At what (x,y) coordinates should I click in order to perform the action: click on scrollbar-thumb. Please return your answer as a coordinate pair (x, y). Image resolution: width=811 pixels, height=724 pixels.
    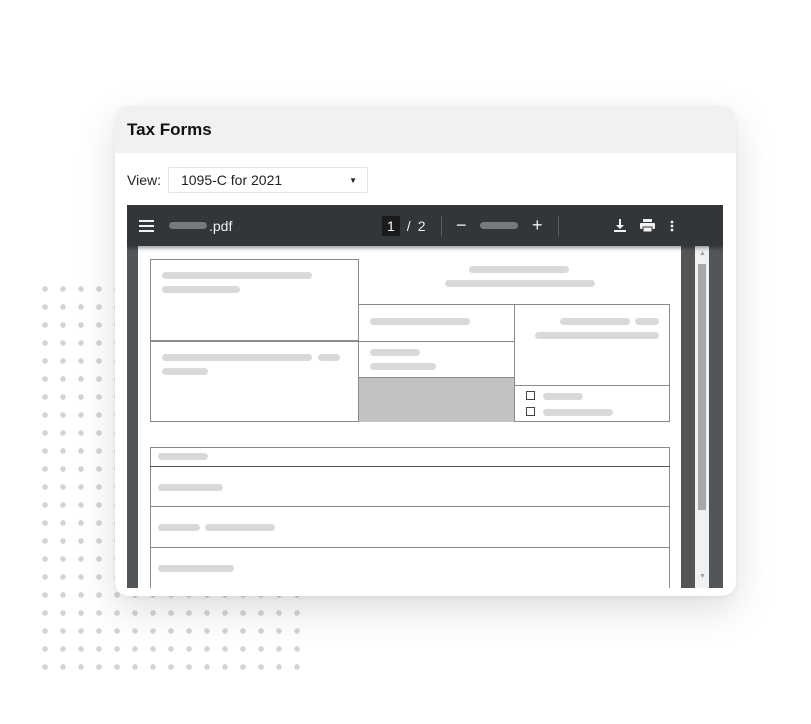
    Looking at the image, I should click on (702, 387).